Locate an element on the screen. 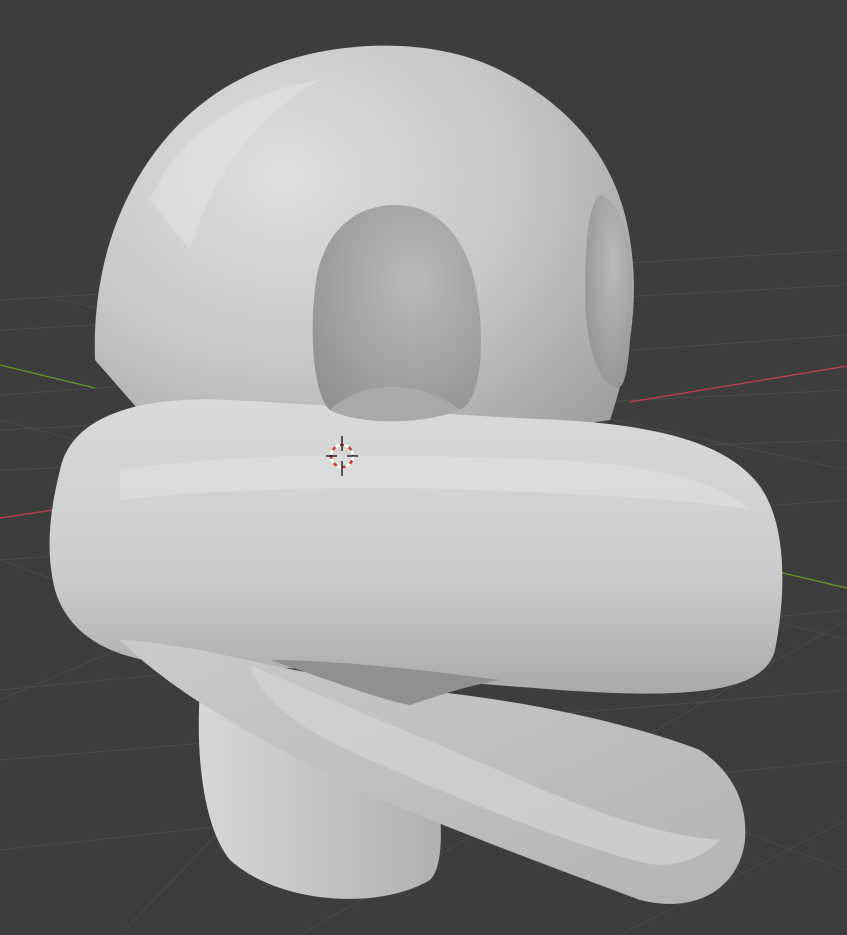 The image size is (847, 935). x-axis-line-right is located at coordinates (738, 384).